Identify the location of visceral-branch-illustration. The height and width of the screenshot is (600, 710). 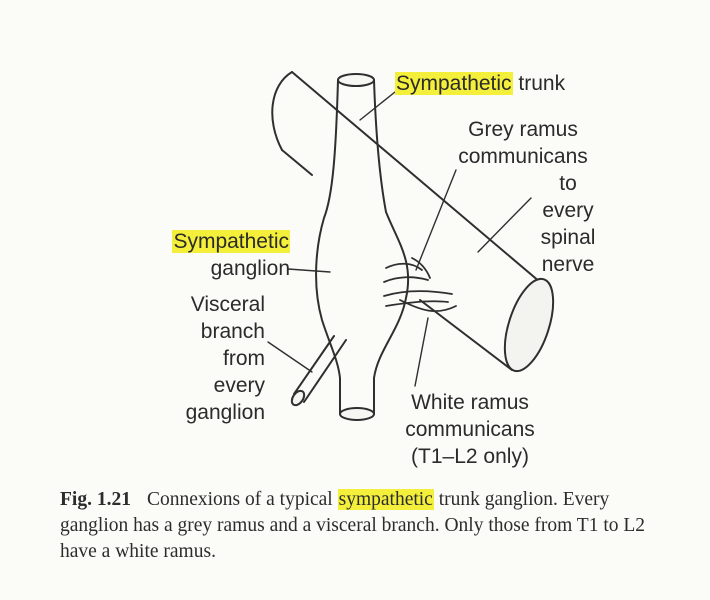
(318, 371).